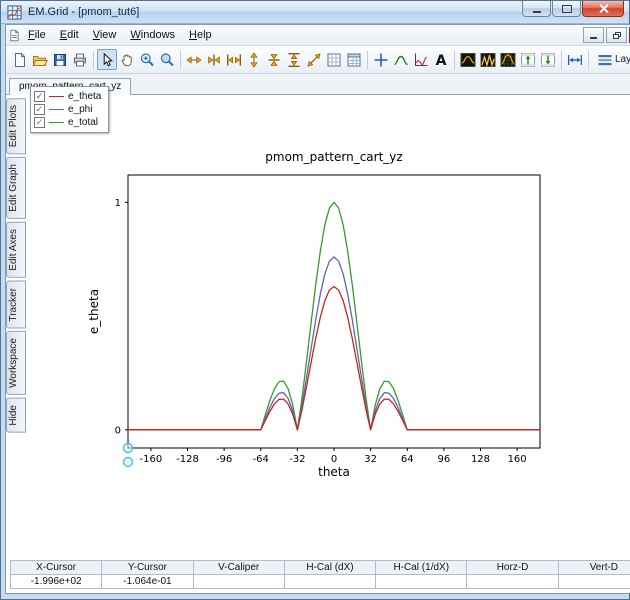  Describe the element at coordinates (152, 35) in the screenshot. I see `menu-windows: Windows` at that location.